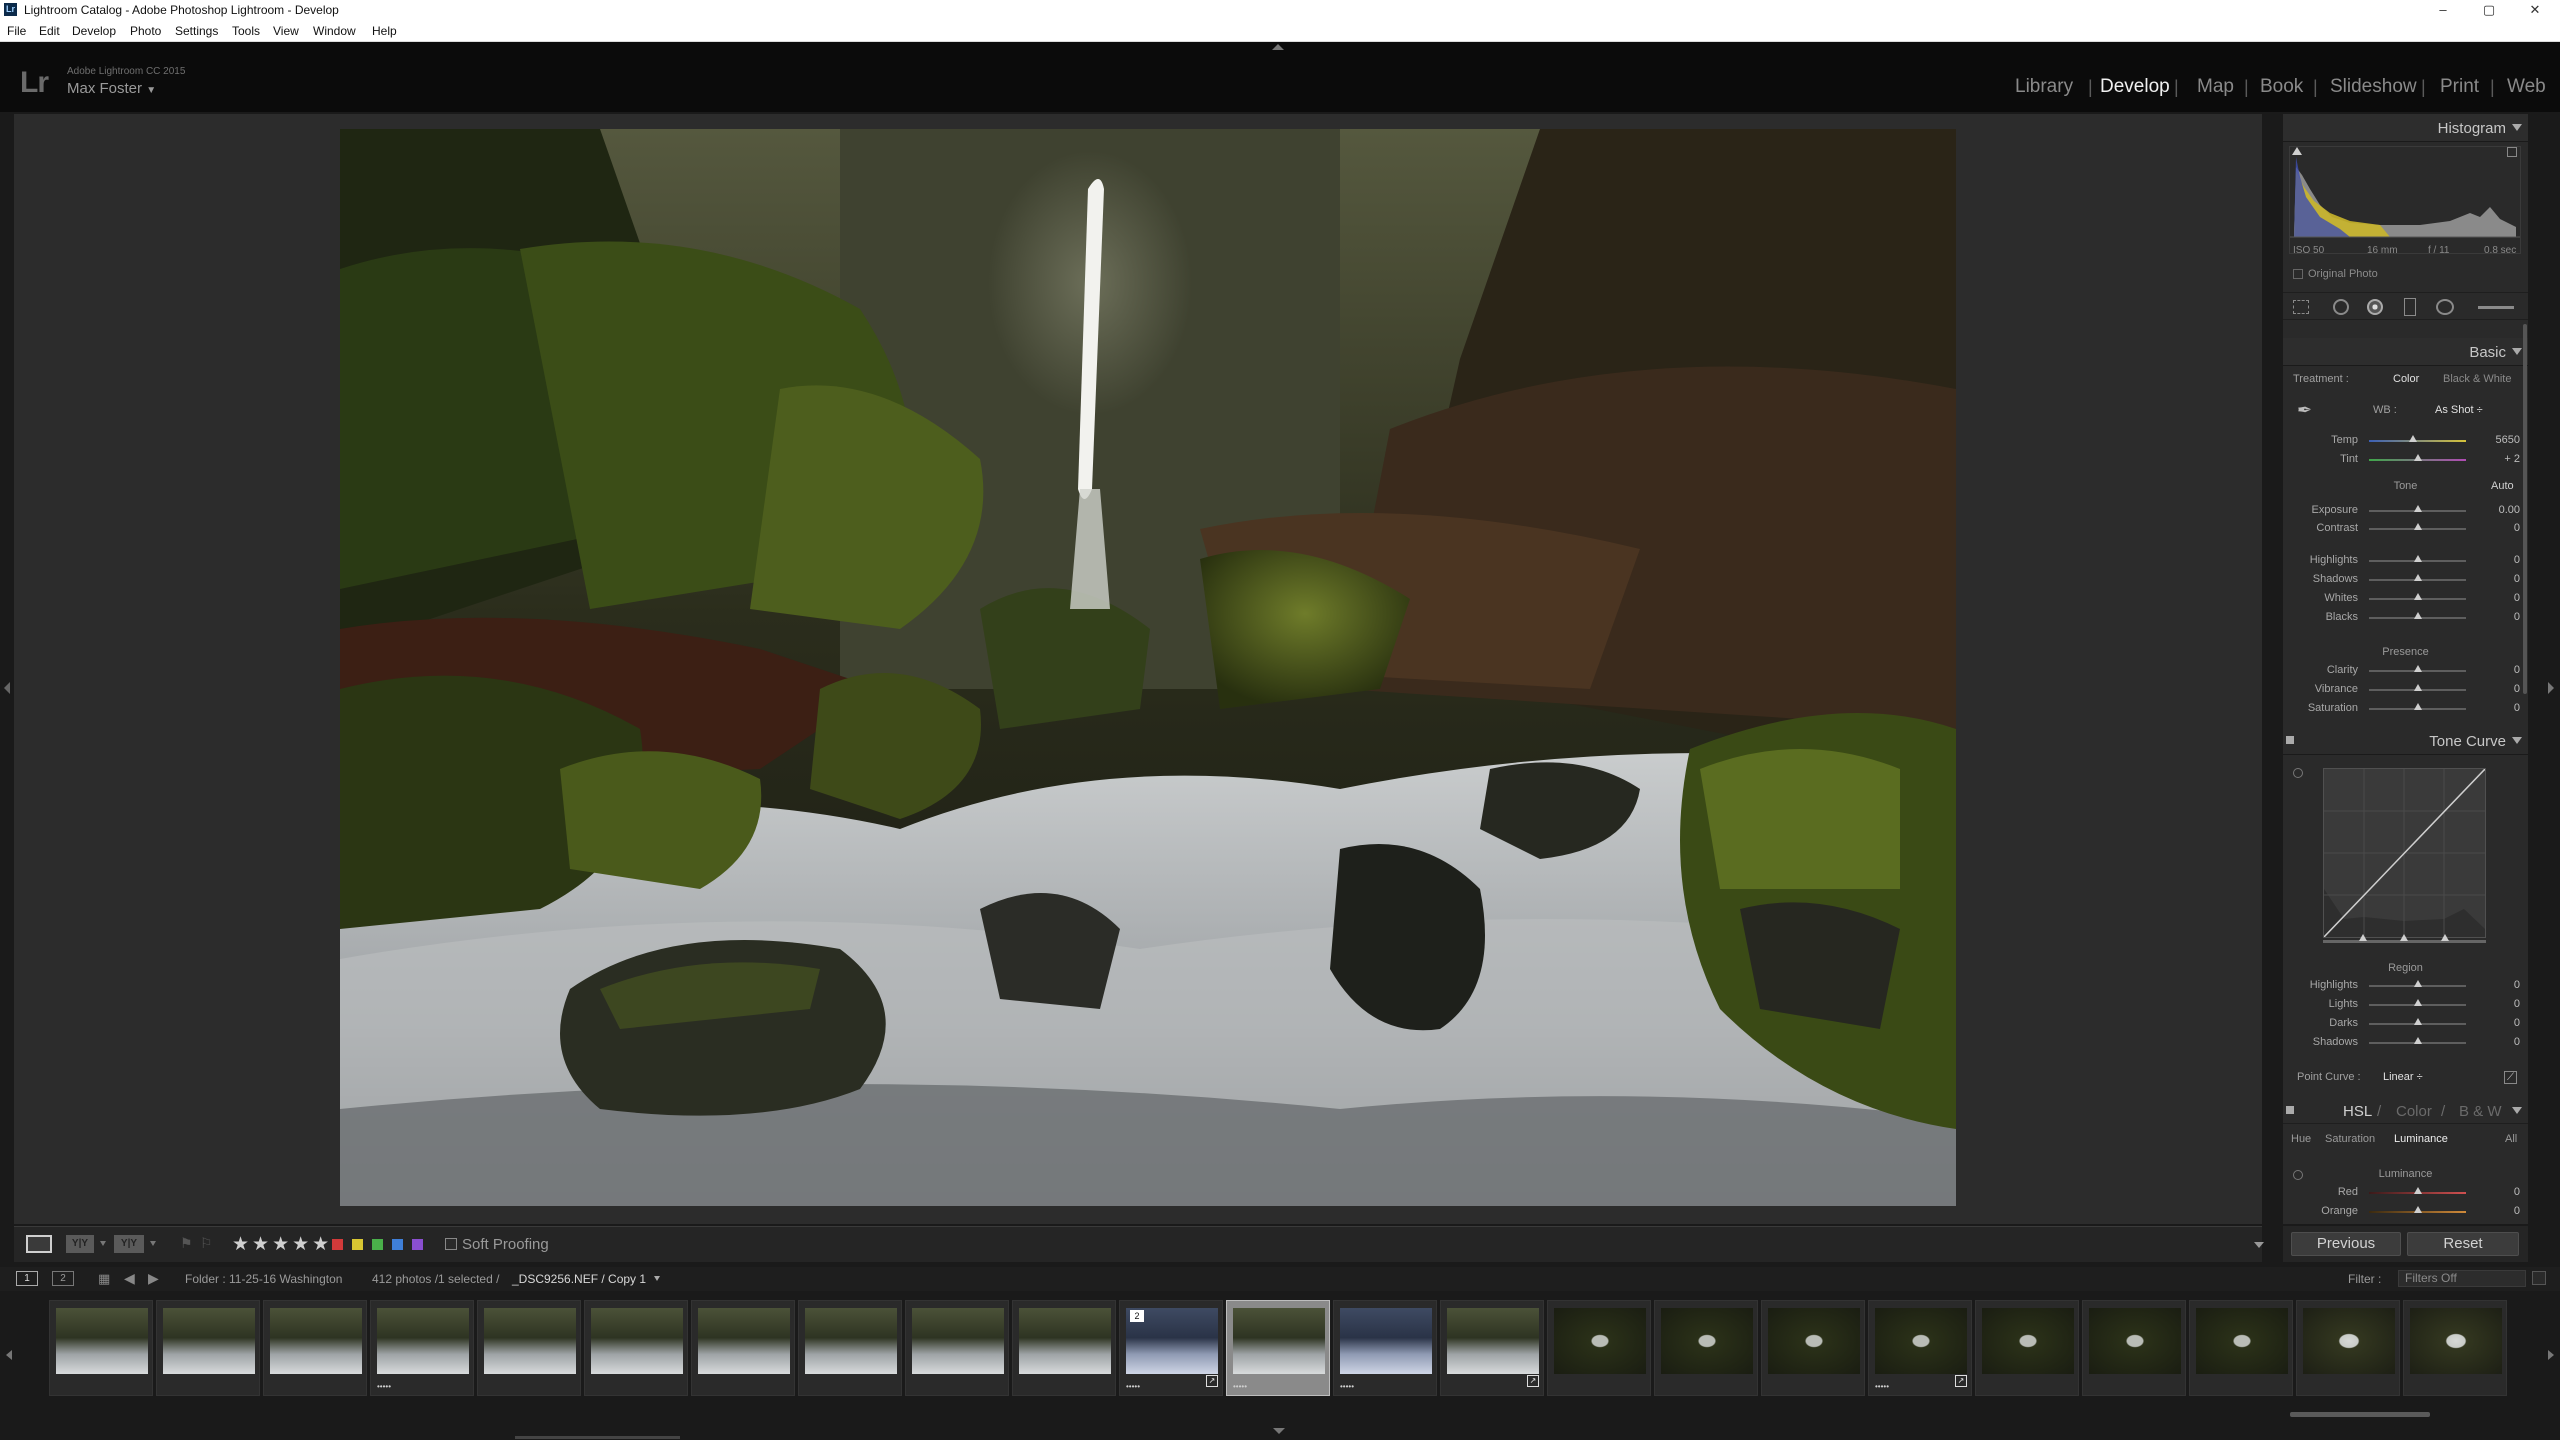  I want to click on menu-window: Window, so click(334, 31).